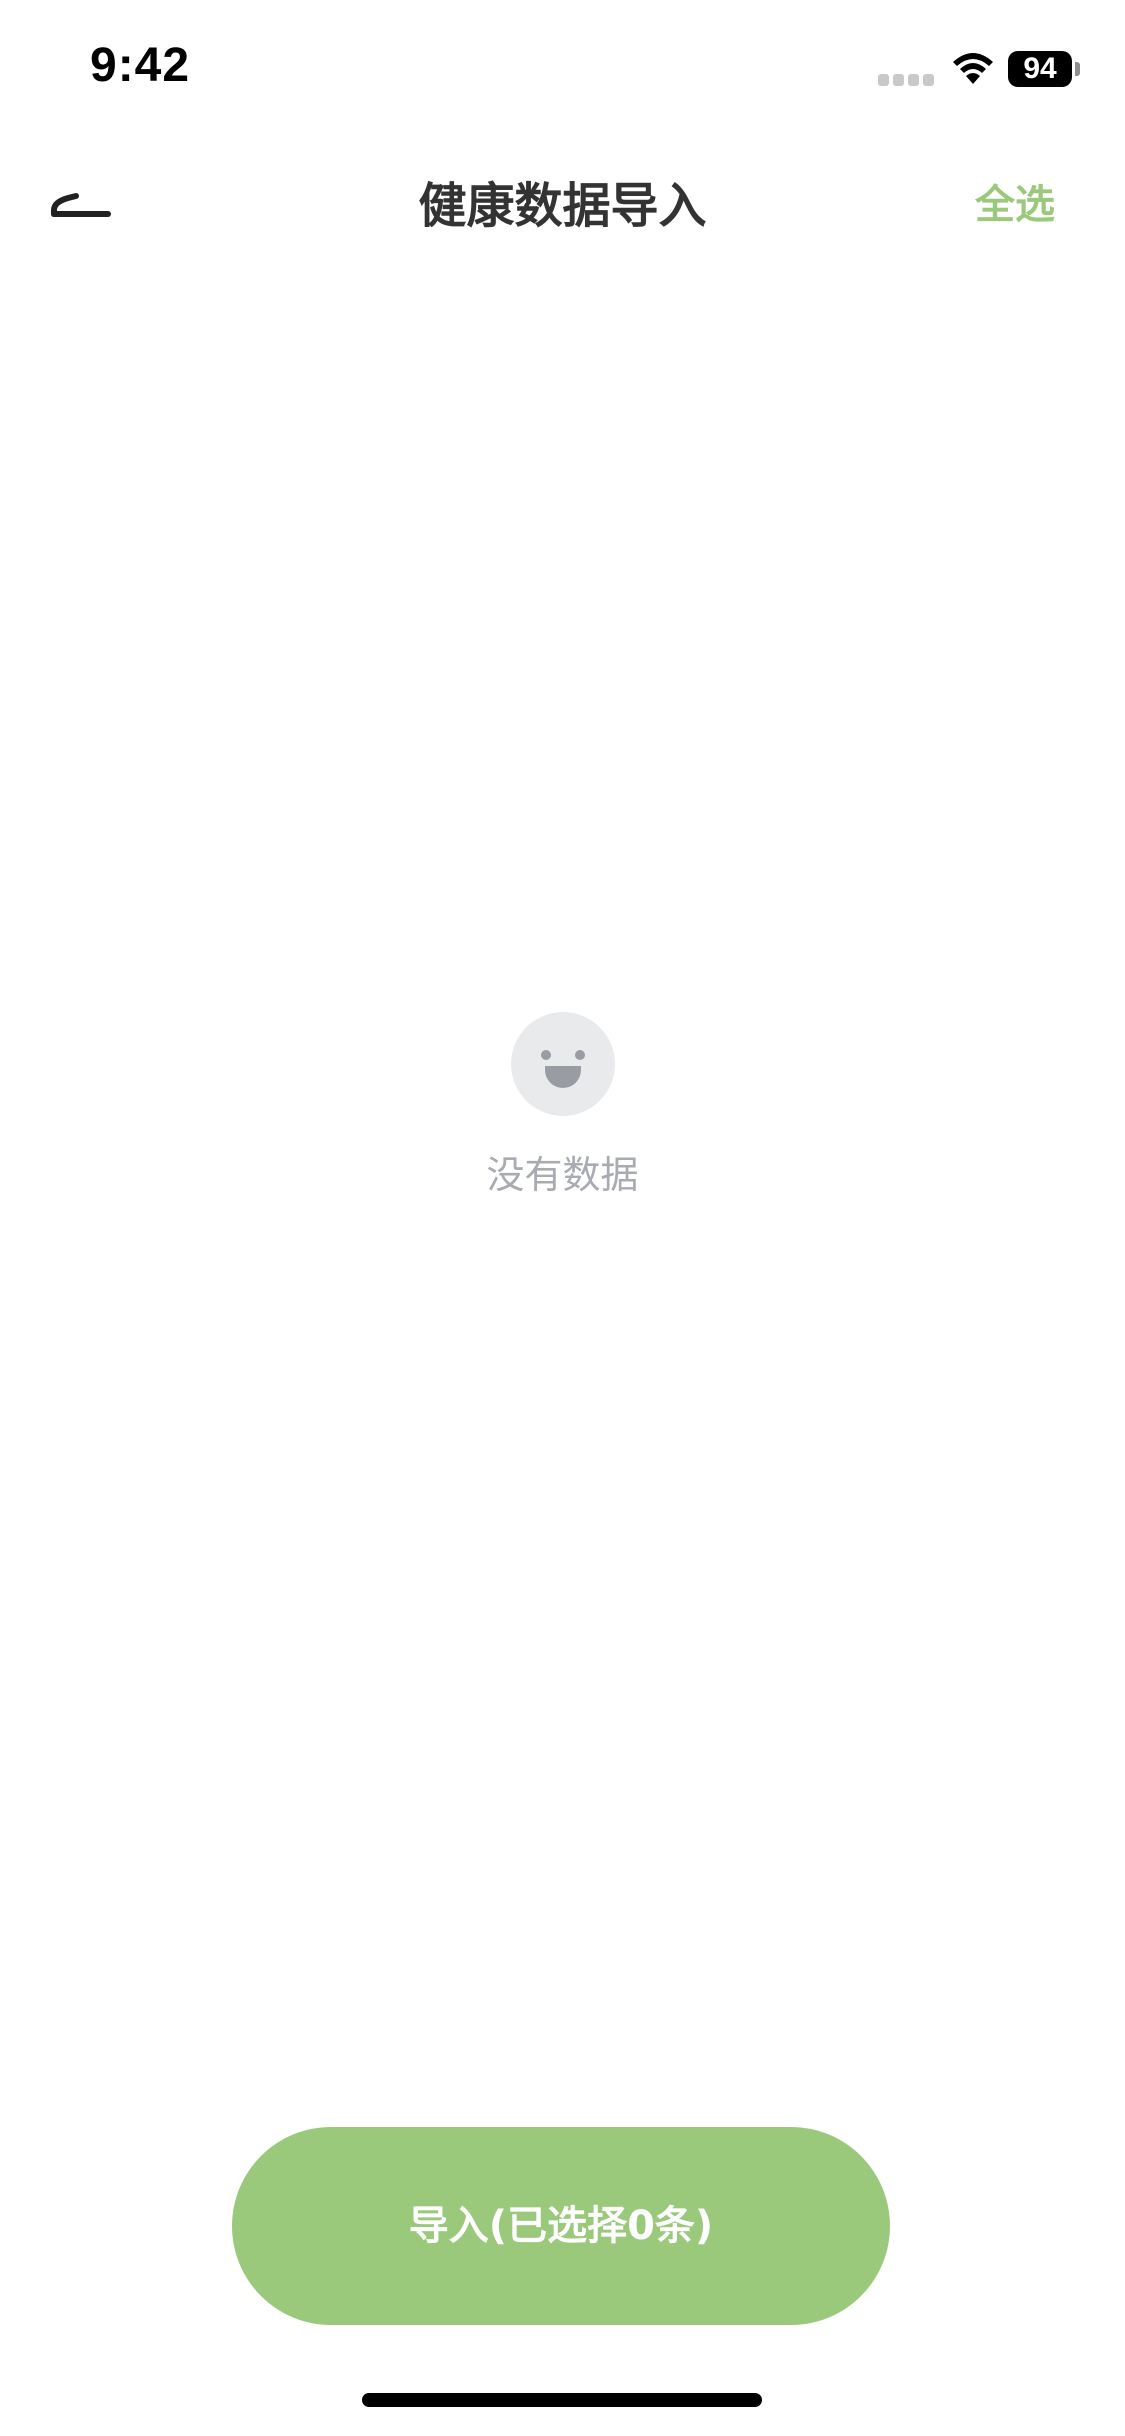  I want to click on nav-bar: 健康数据导入 全选, so click(562, 200).